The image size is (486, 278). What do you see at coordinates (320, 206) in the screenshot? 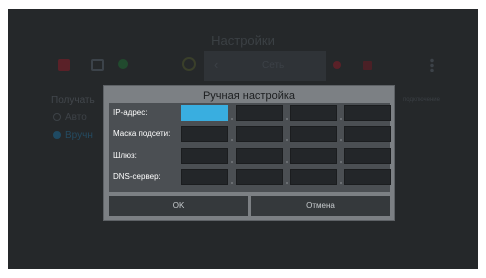
I see `cancel-button: Отмена` at bounding box center [320, 206].